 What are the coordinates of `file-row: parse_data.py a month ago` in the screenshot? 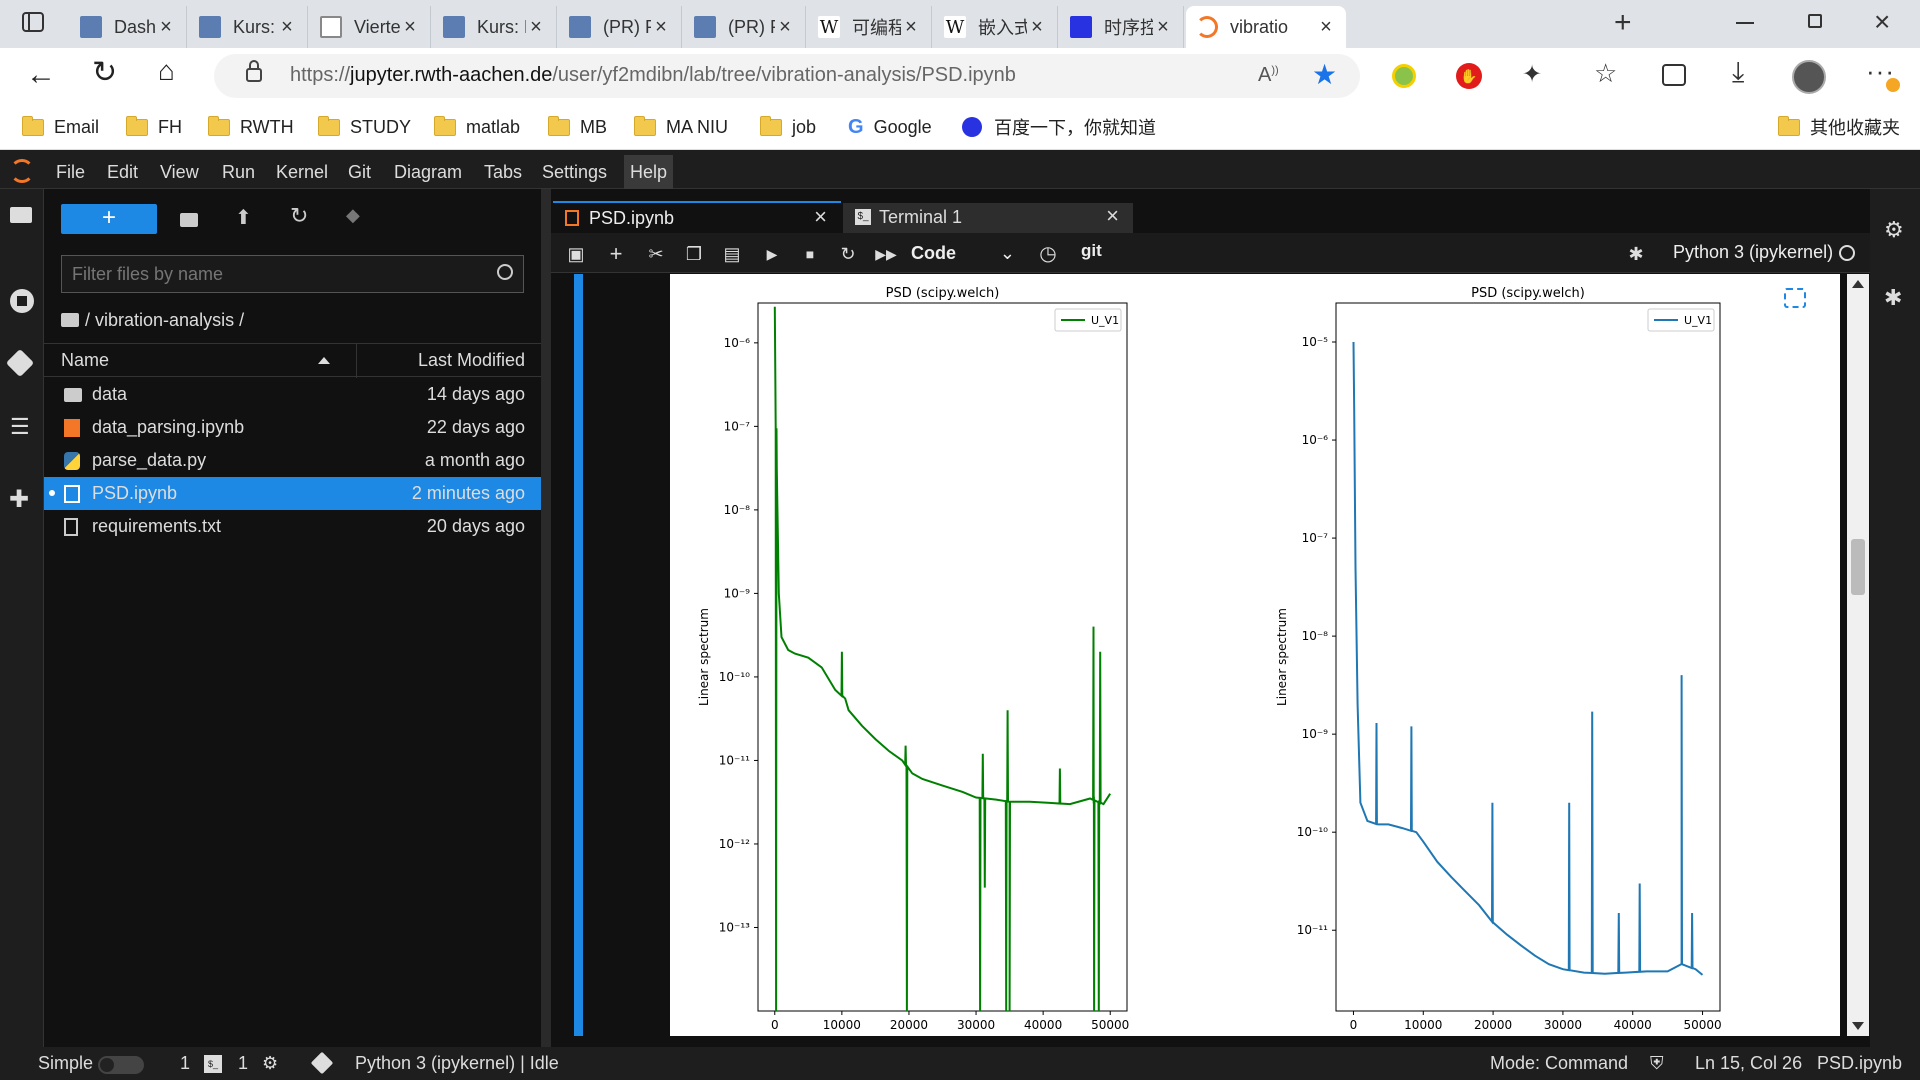 It's located at (292, 460).